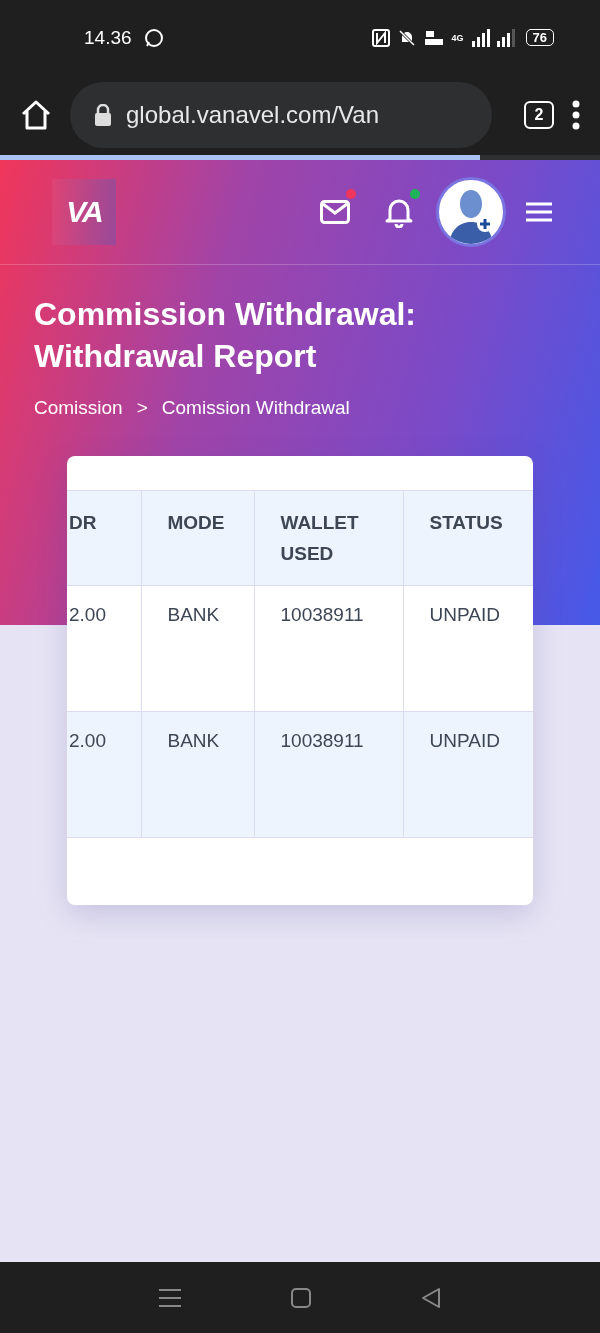  I want to click on breadcrumb-link: Comission, so click(78, 408).